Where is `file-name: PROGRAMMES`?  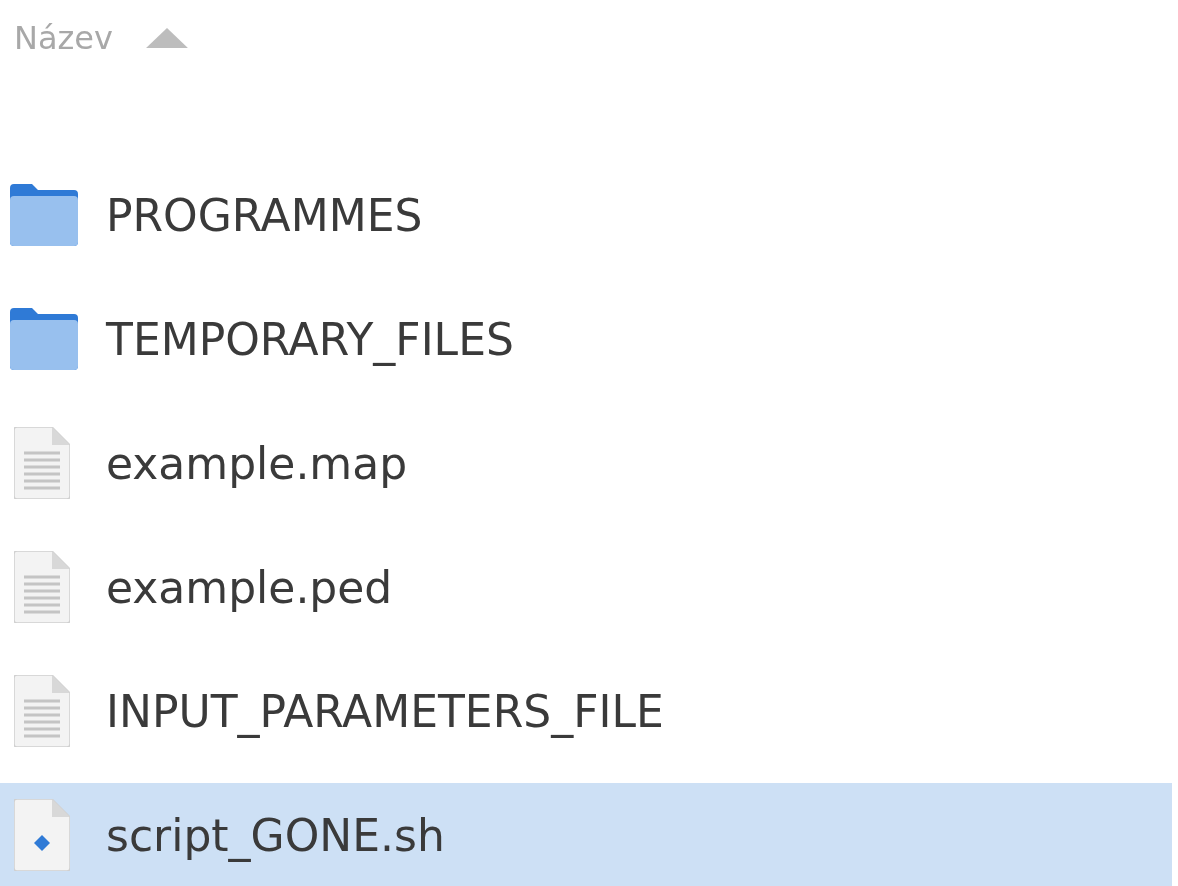
file-name: PROGRAMMES is located at coordinates (264, 215).